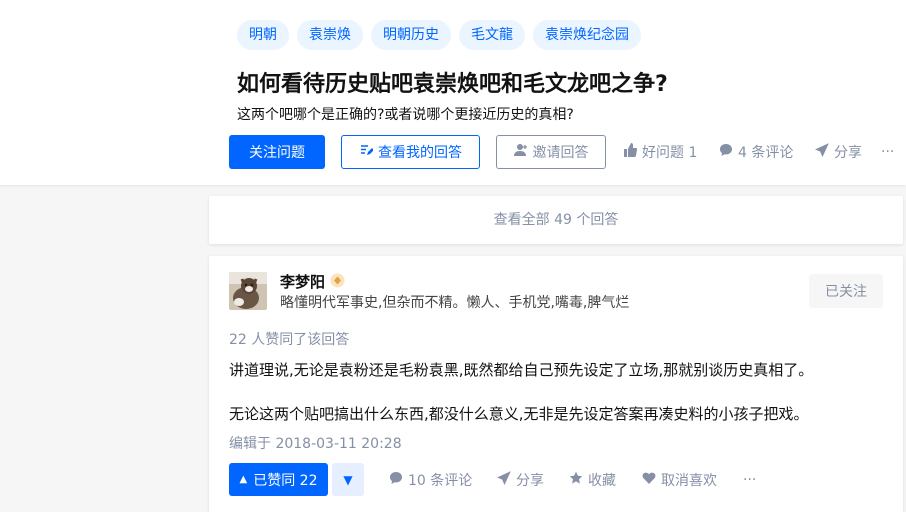 Image resolution: width=906 pixels, height=512 pixels. I want to click on answer-more-button: ···, so click(749, 479).